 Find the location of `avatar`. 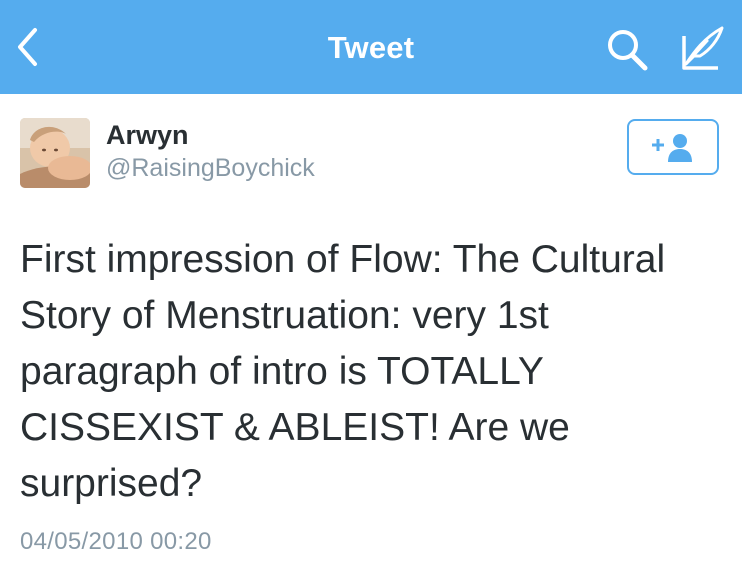

avatar is located at coordinates (55, 153).